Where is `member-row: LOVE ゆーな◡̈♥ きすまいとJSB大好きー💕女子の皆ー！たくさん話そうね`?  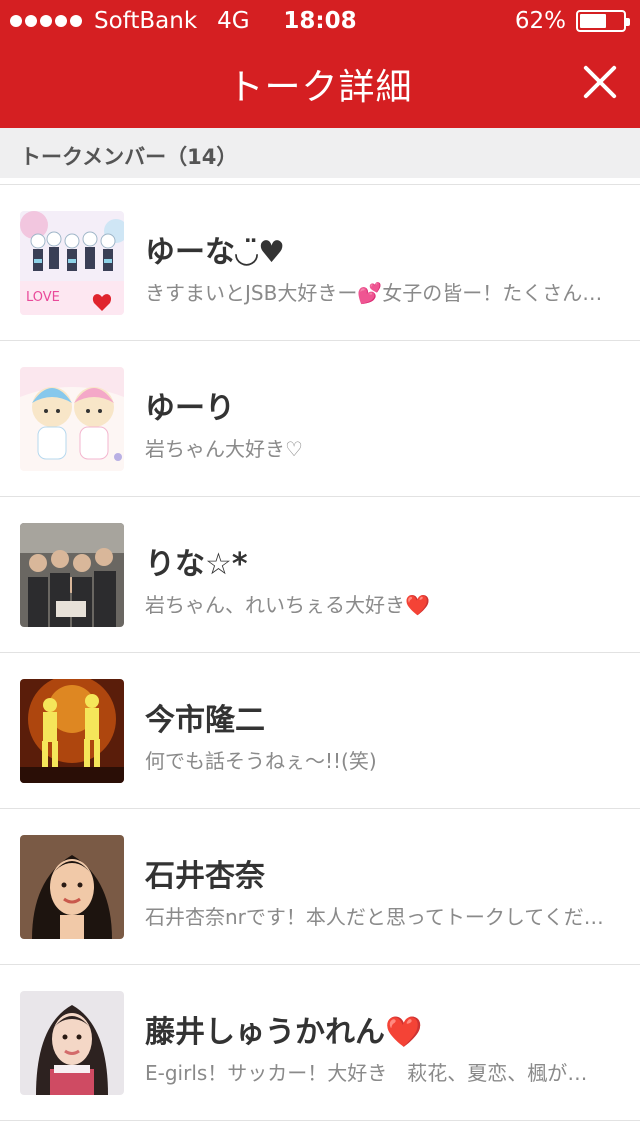 member-row: LOVE ゆーな◡̈♥ きすまいとJSB大好きー💕女子の皆ー！たくさん話そうね is located at coordinates (320, 263).